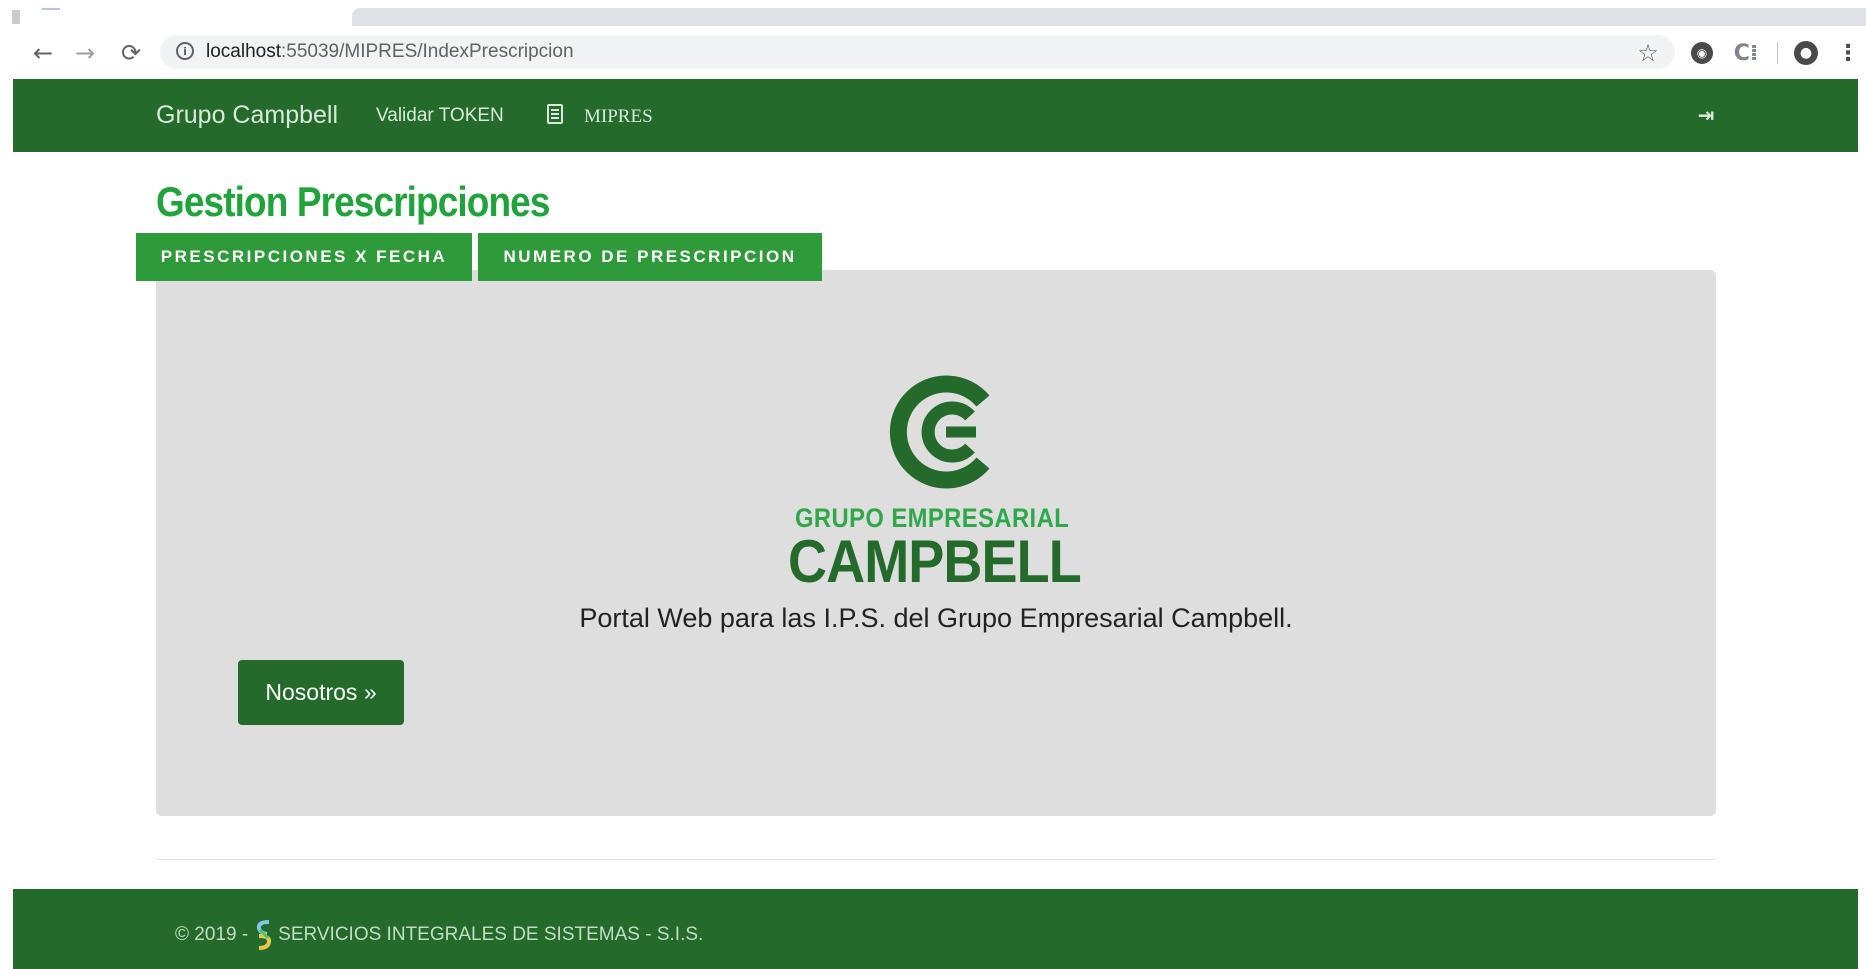 The image size is (1866, 969). What do you see at coordinates (131, 53) in the screenshot?
I see `reload-icon: ⟳` at bounding box center [131, 53].